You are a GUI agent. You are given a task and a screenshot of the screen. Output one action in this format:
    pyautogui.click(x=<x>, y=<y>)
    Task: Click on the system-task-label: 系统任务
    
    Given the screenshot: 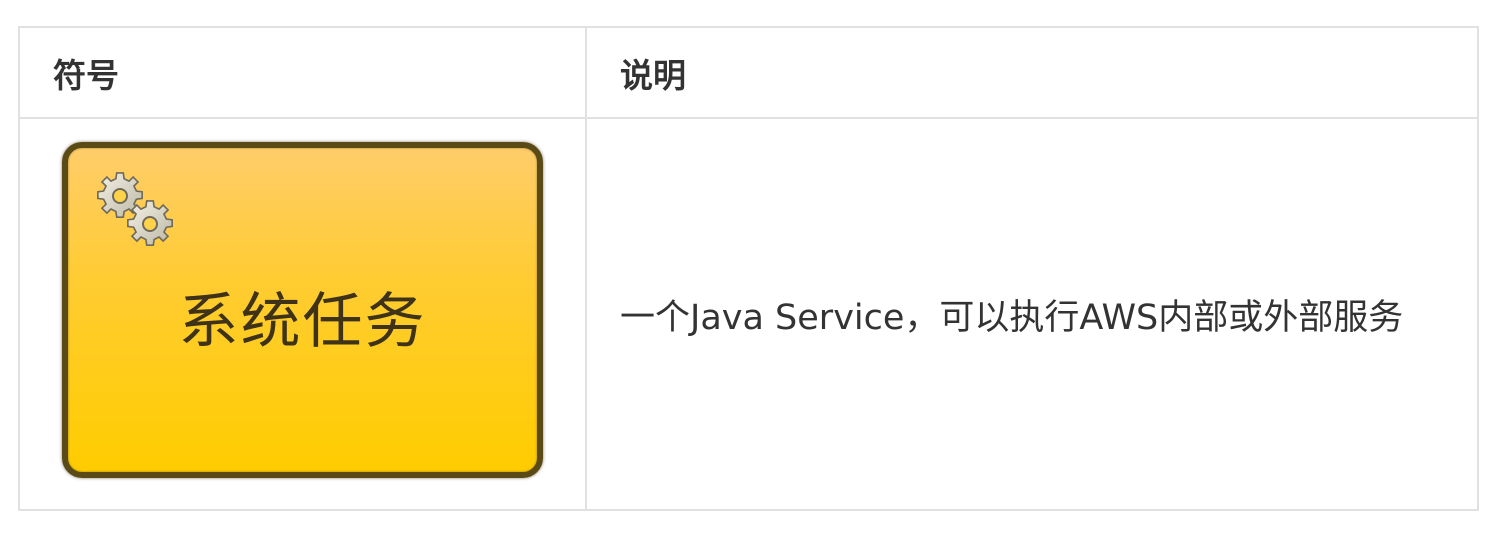 What is the action you would take?
    pyautogui.click(x=302, y=322)
    